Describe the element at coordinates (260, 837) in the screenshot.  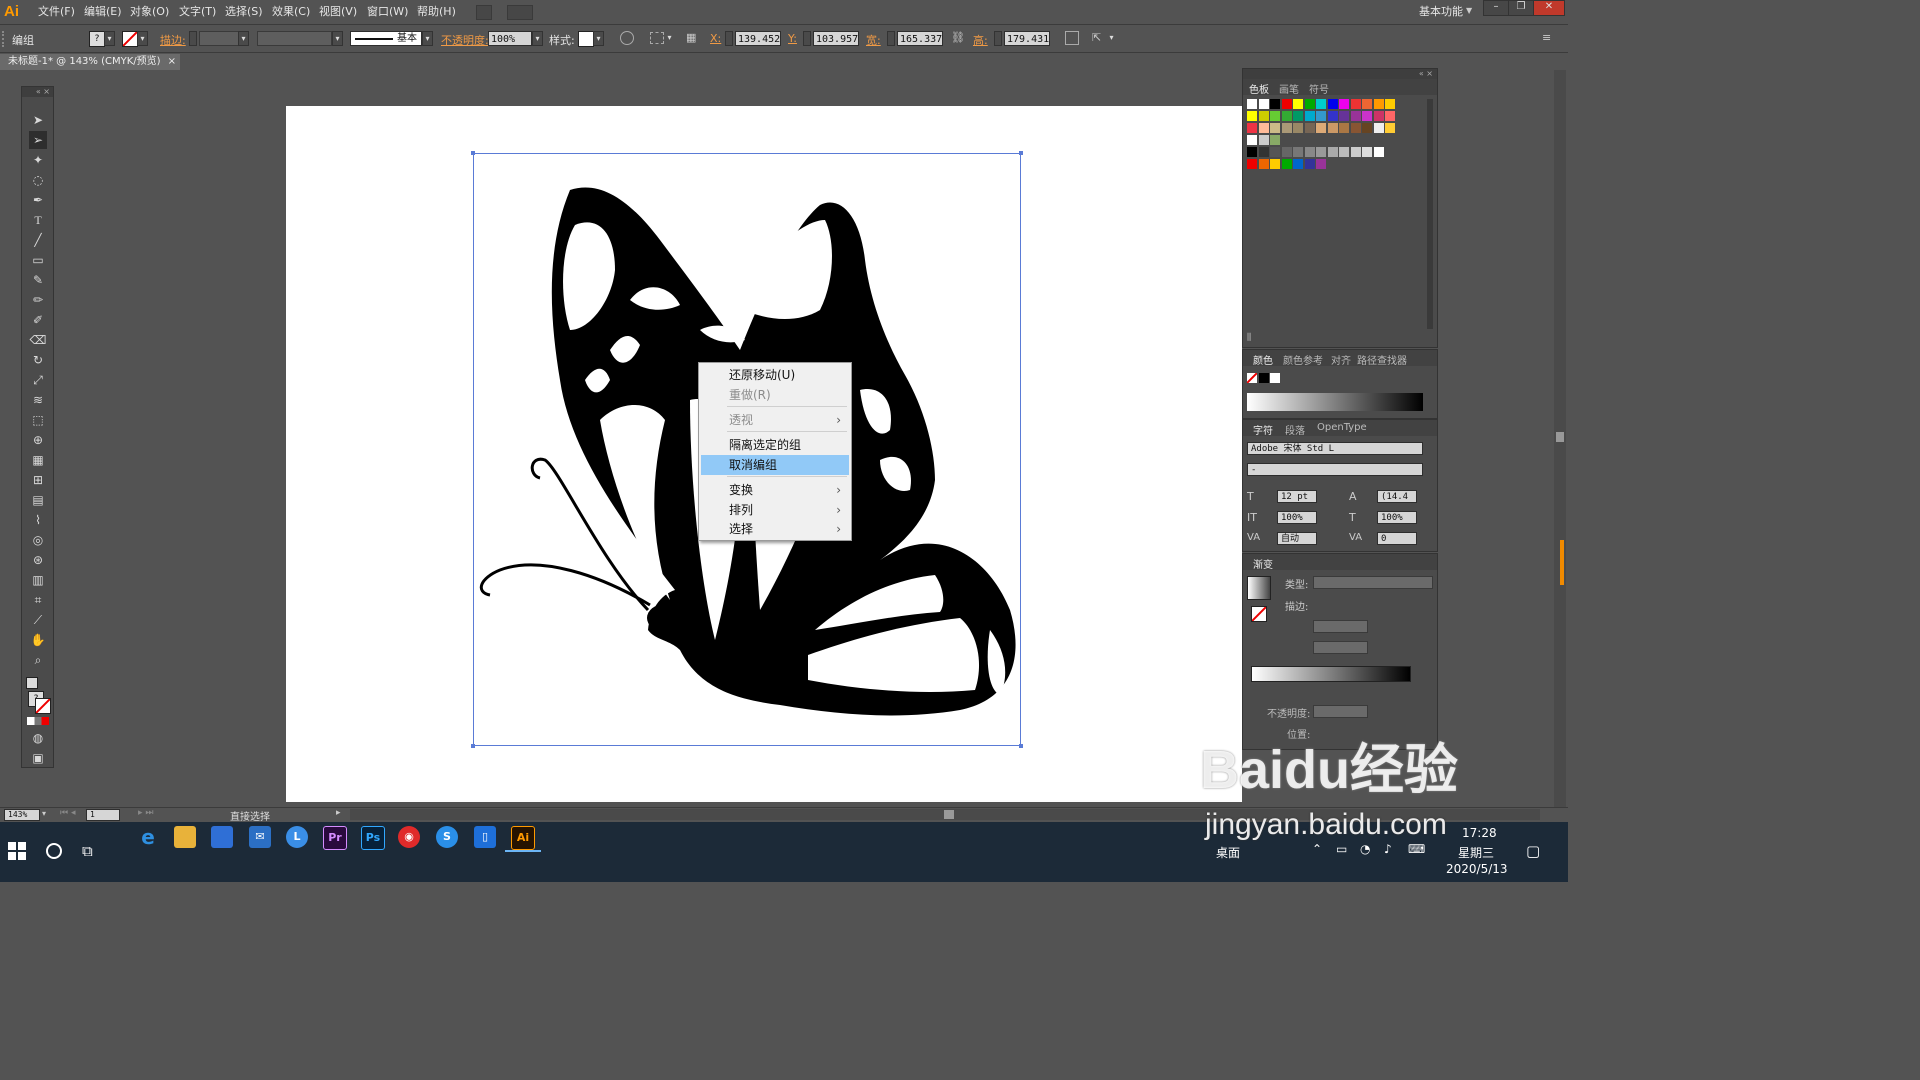
I see `mail-icon: ✉` at that location.